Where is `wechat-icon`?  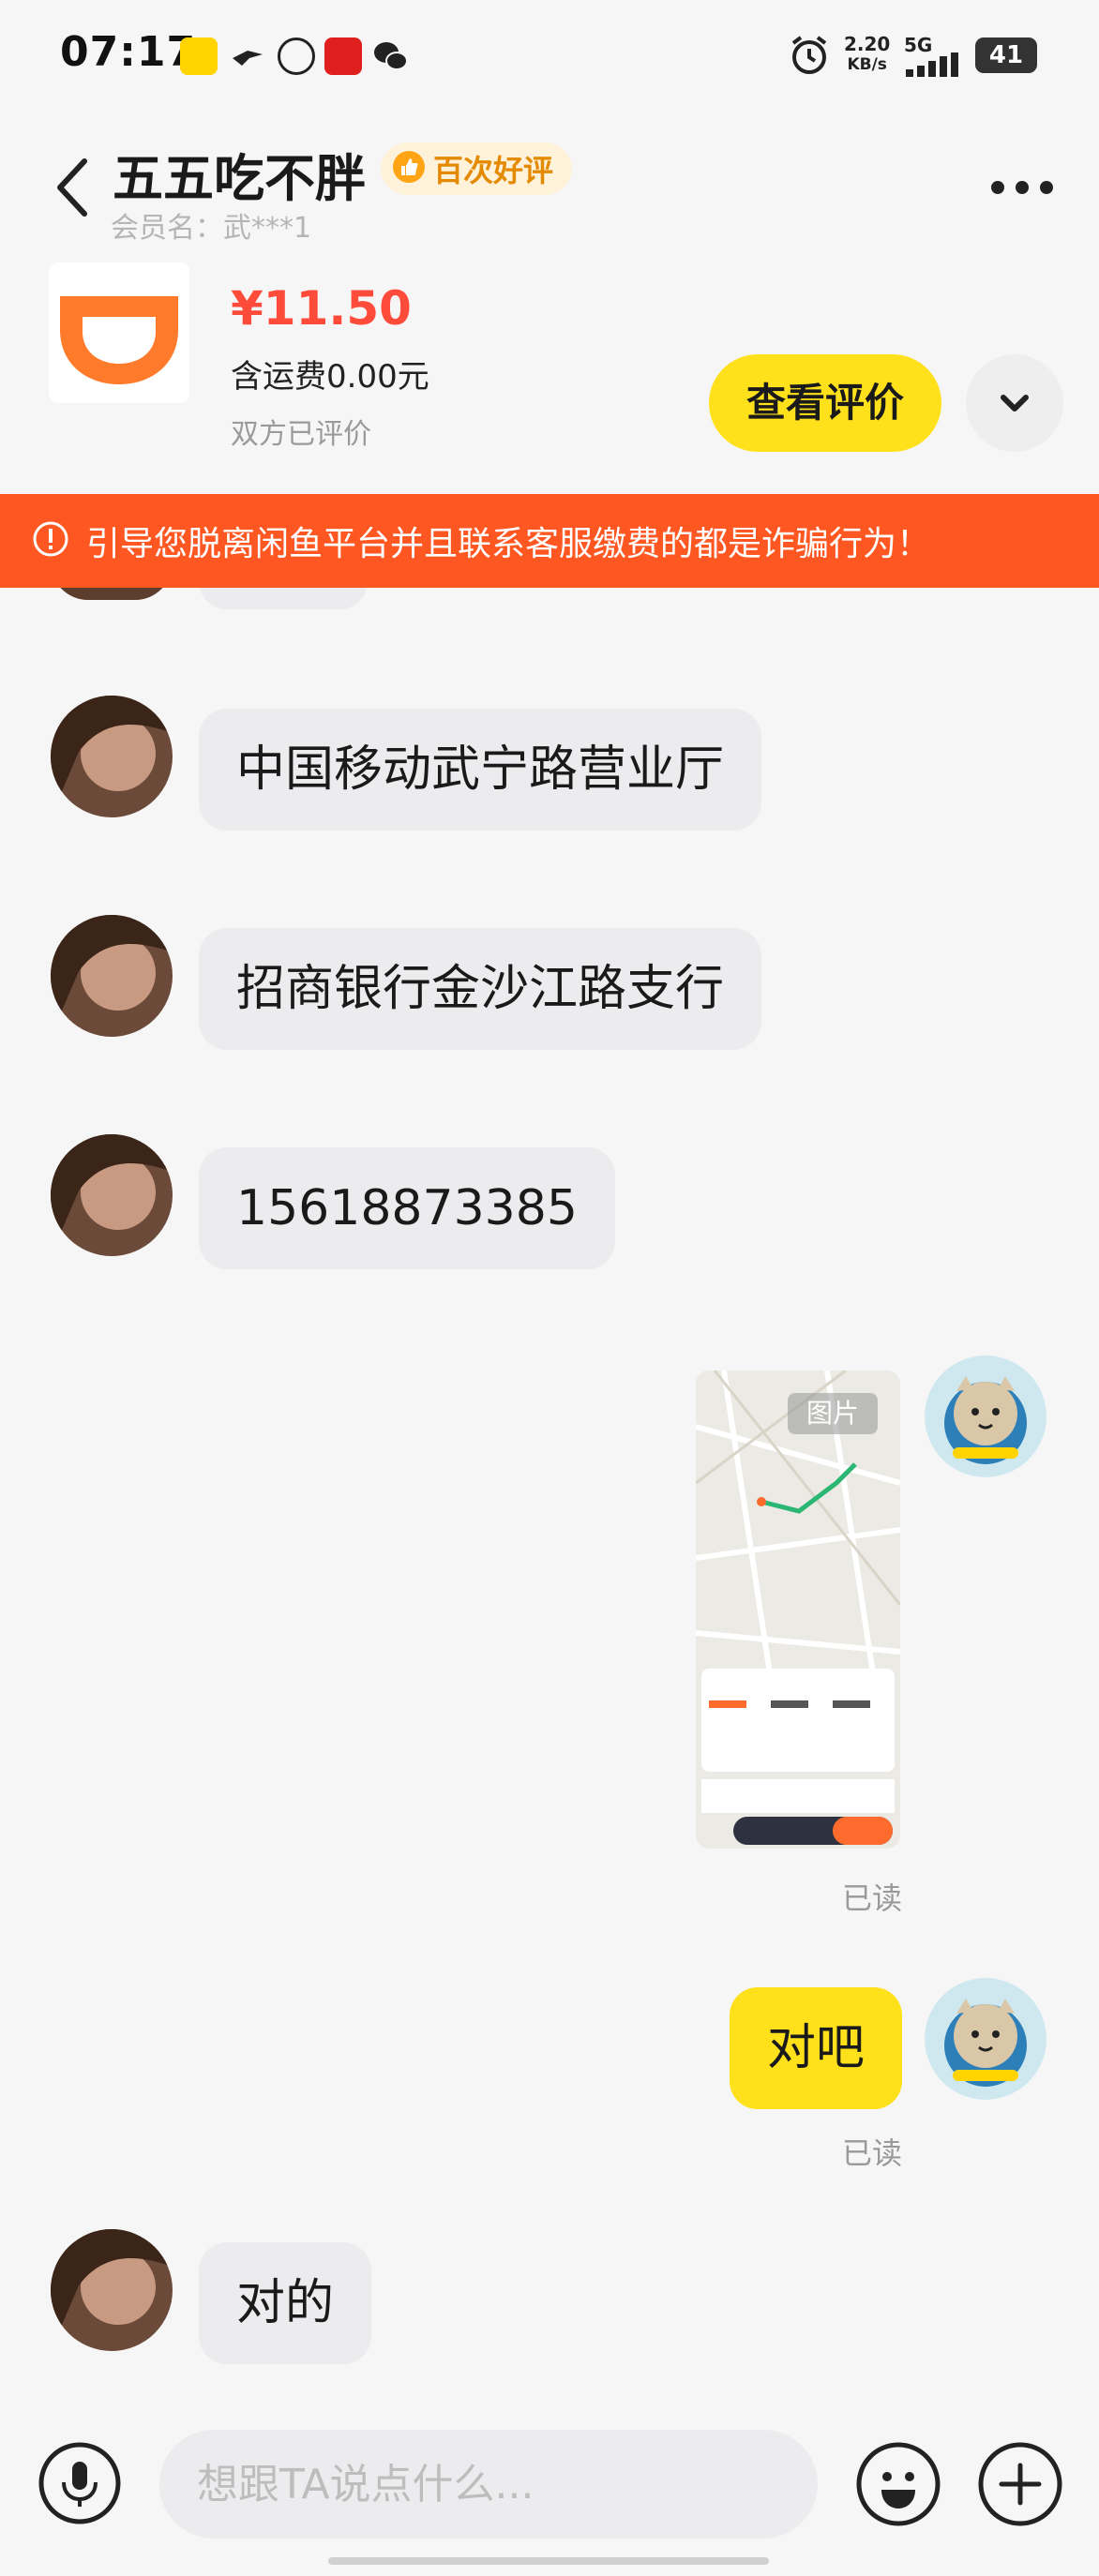
wechat-icon is located at coordinates (390, 56).